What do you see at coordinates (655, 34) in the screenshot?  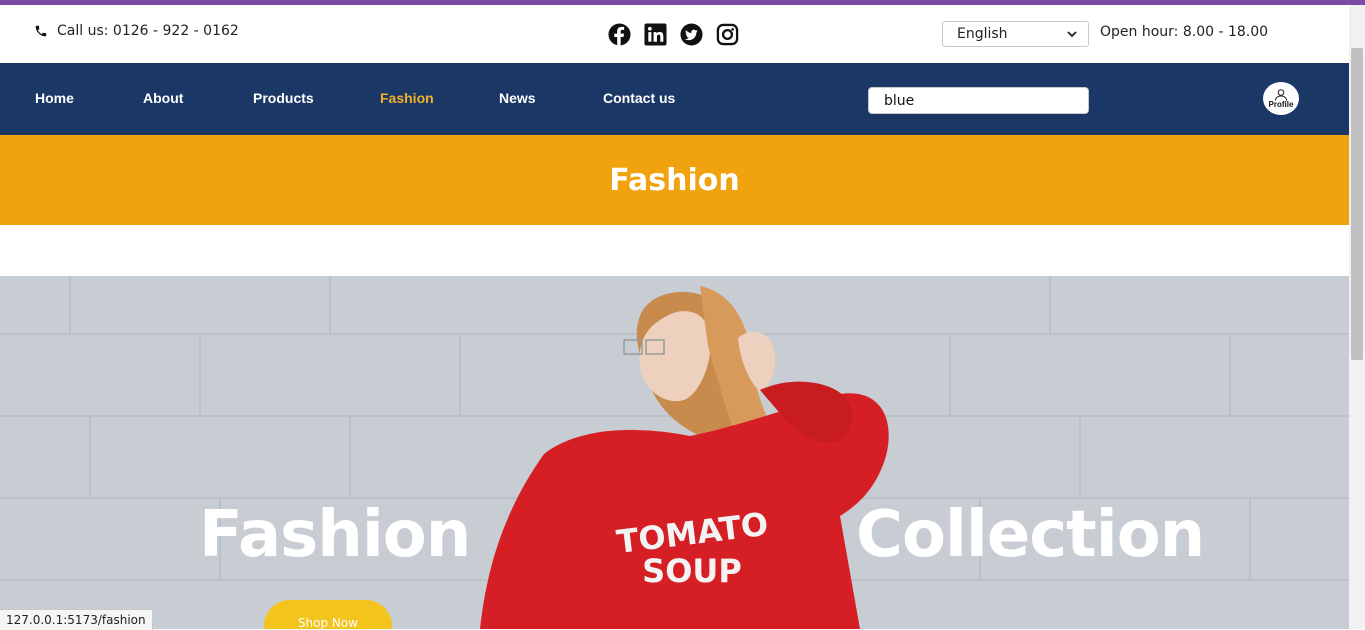 I see `linkedin-icon` at bounding box center [655, 34].